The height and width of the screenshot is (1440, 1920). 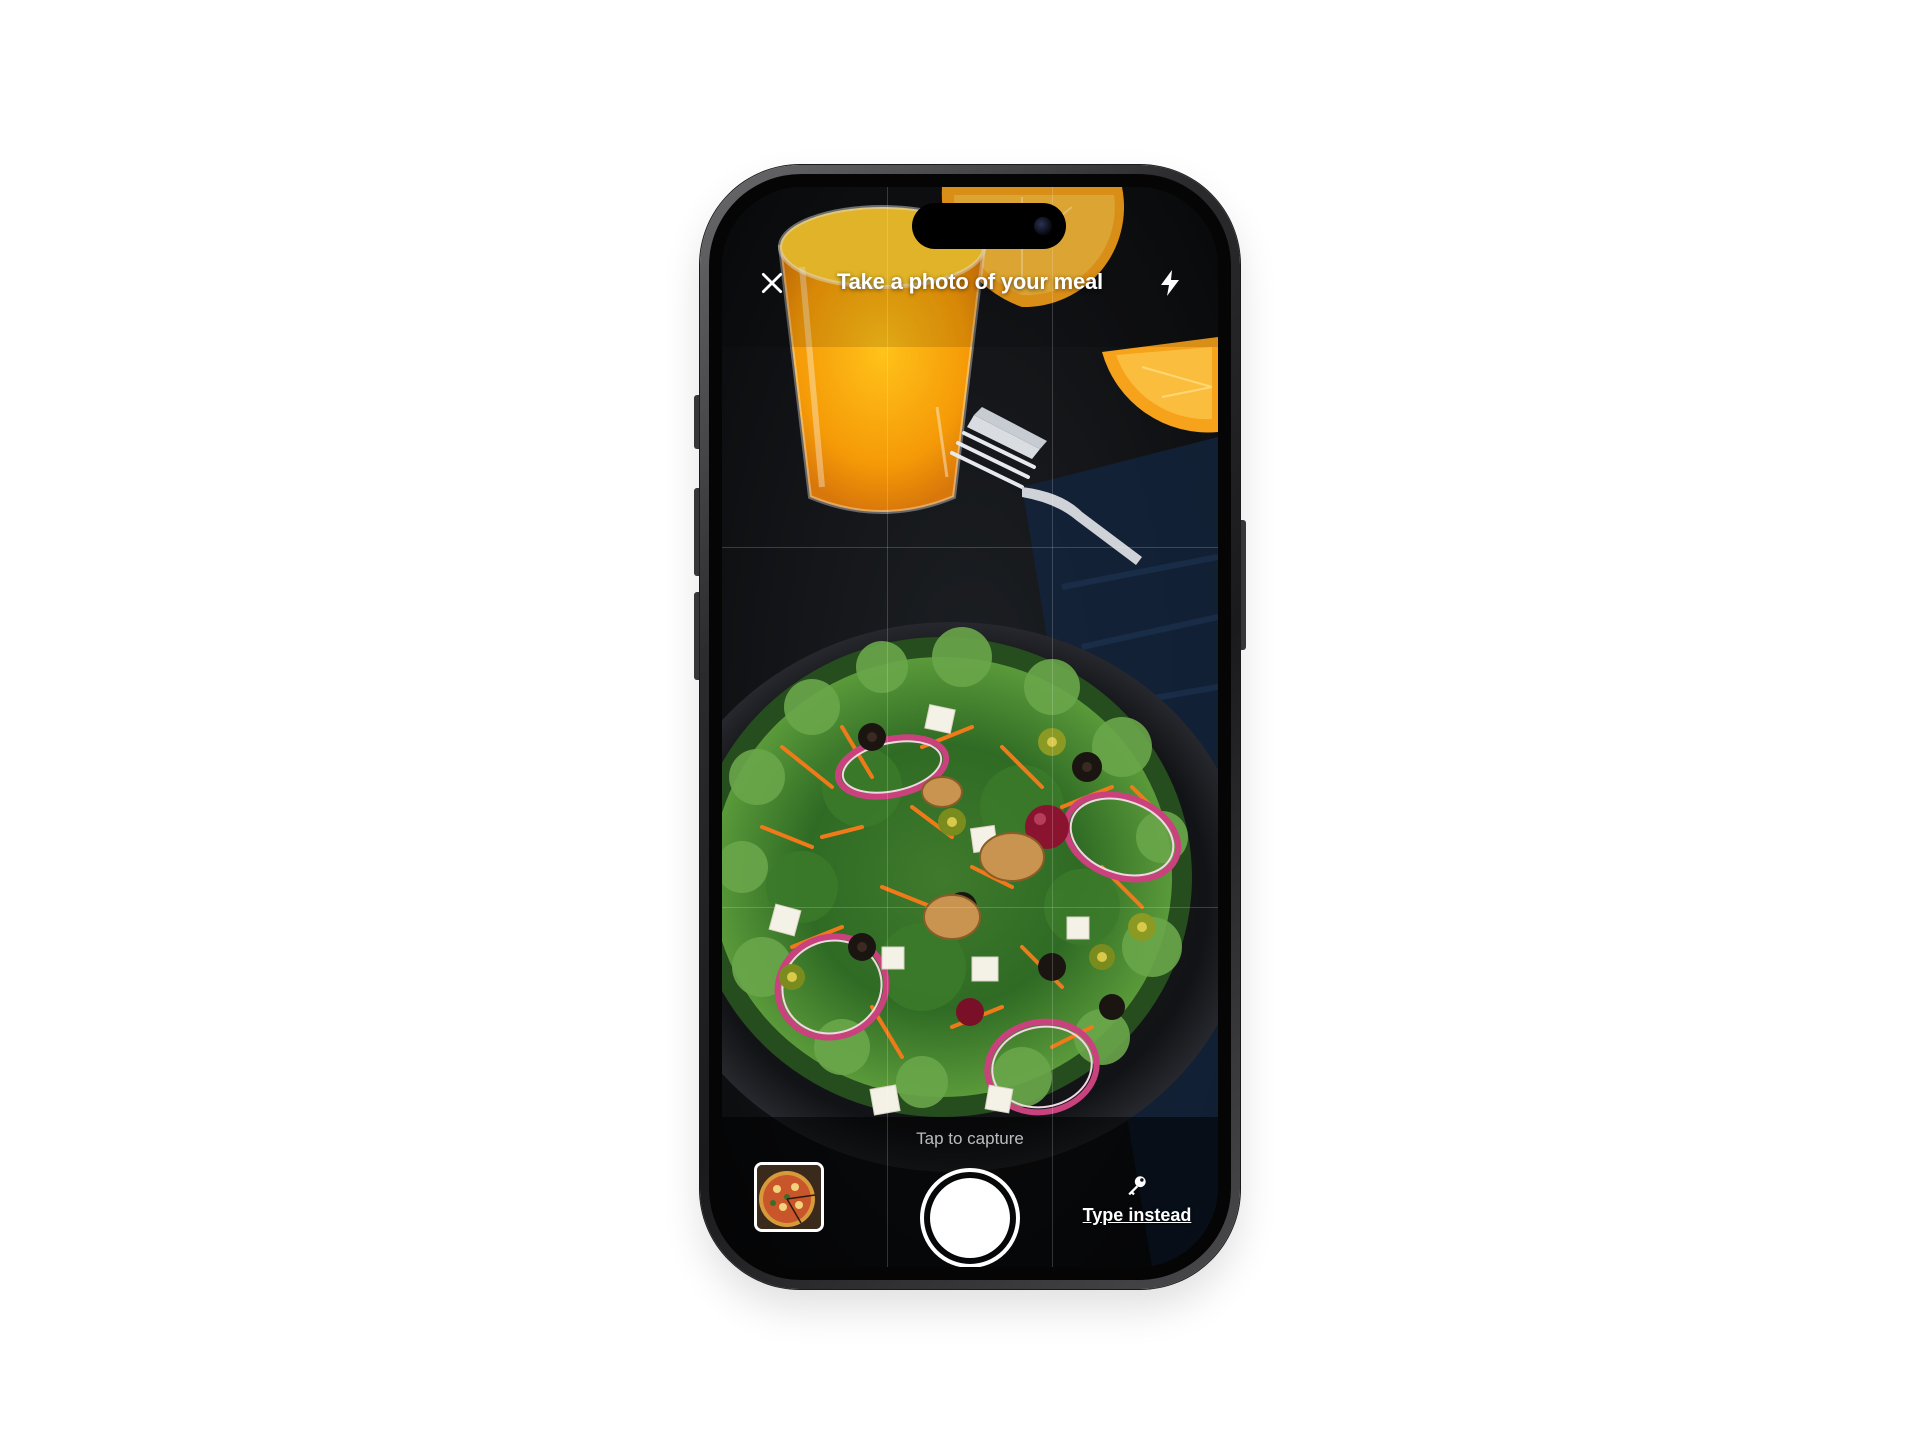 I want to click on gallery-thumbnail-button, so click(x=789, y=1197).